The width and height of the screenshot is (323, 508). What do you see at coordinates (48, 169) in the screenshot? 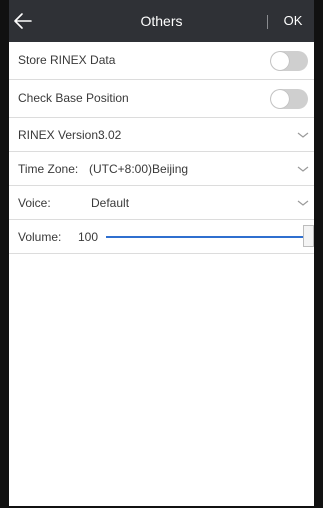
I see `time-zone-label: Time Zone:` at bounding box center [48, 169].